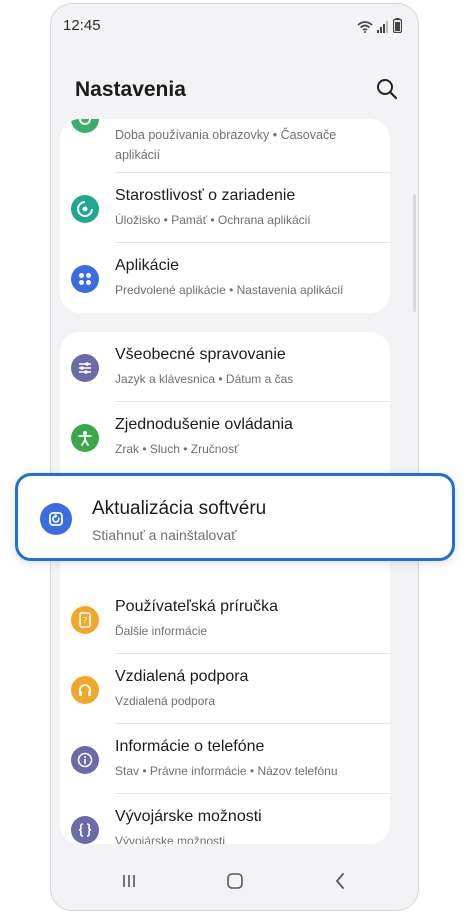 The width and height of the screenshot is (470, 915). What do you see at coordinates (234, 25) in the screenshot?
I see `status-bar: 12:45` at bounding box center [234, 25].